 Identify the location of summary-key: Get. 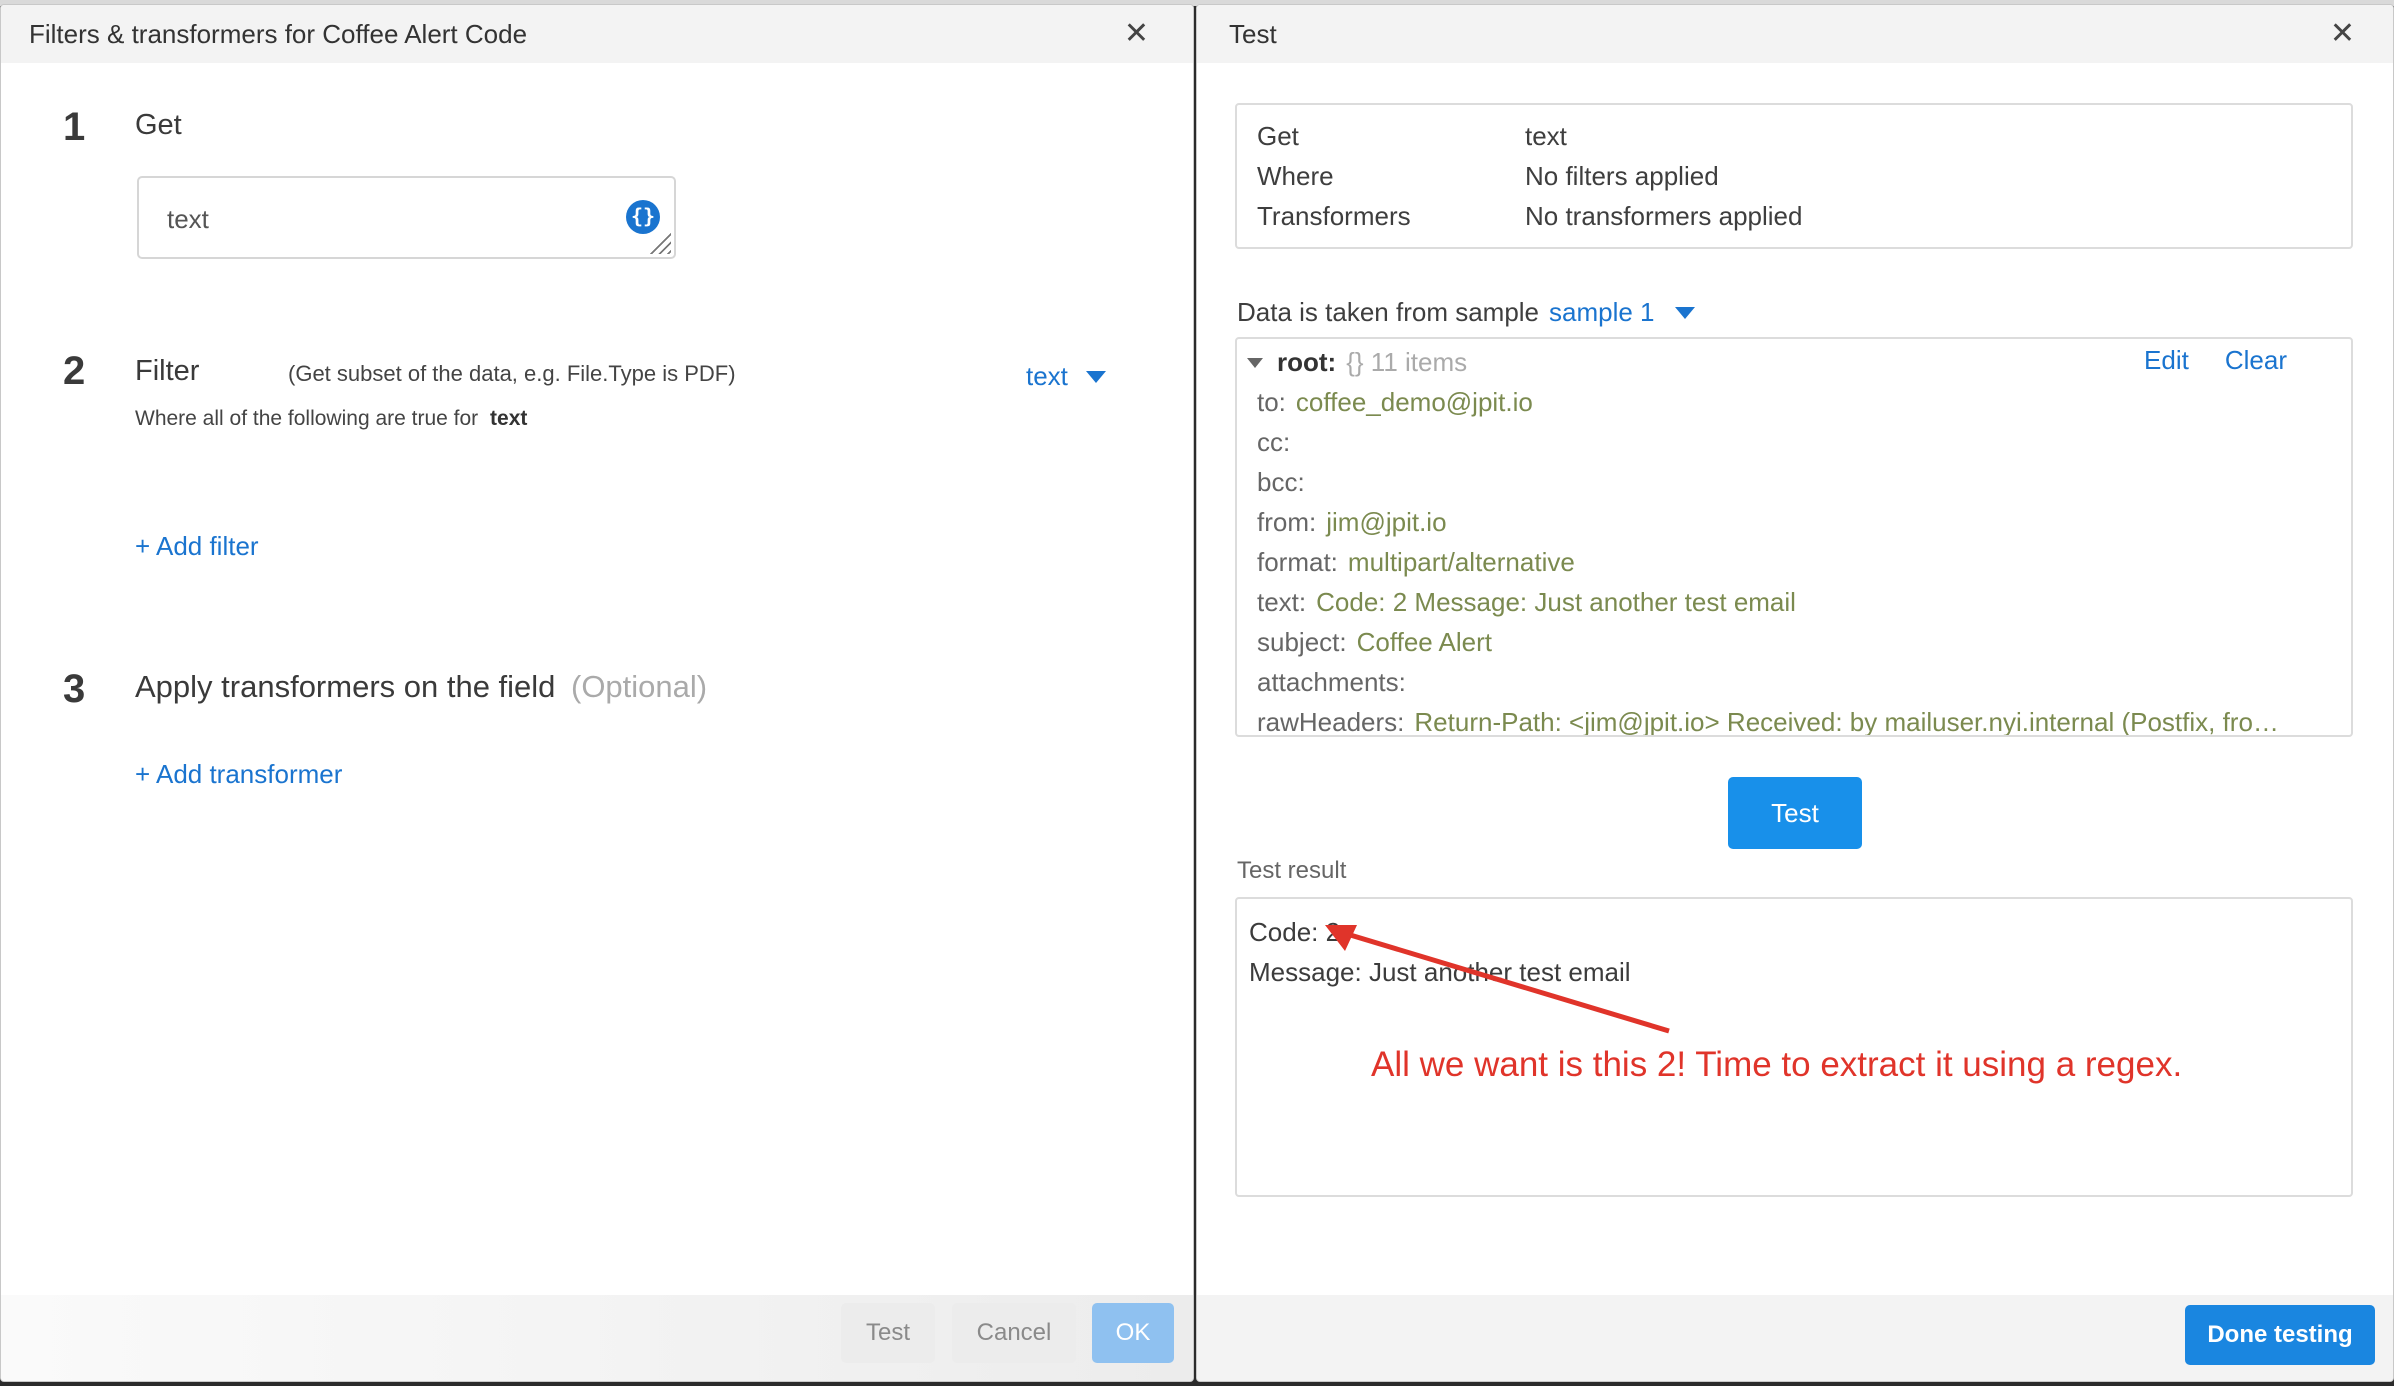
(1278, 136).